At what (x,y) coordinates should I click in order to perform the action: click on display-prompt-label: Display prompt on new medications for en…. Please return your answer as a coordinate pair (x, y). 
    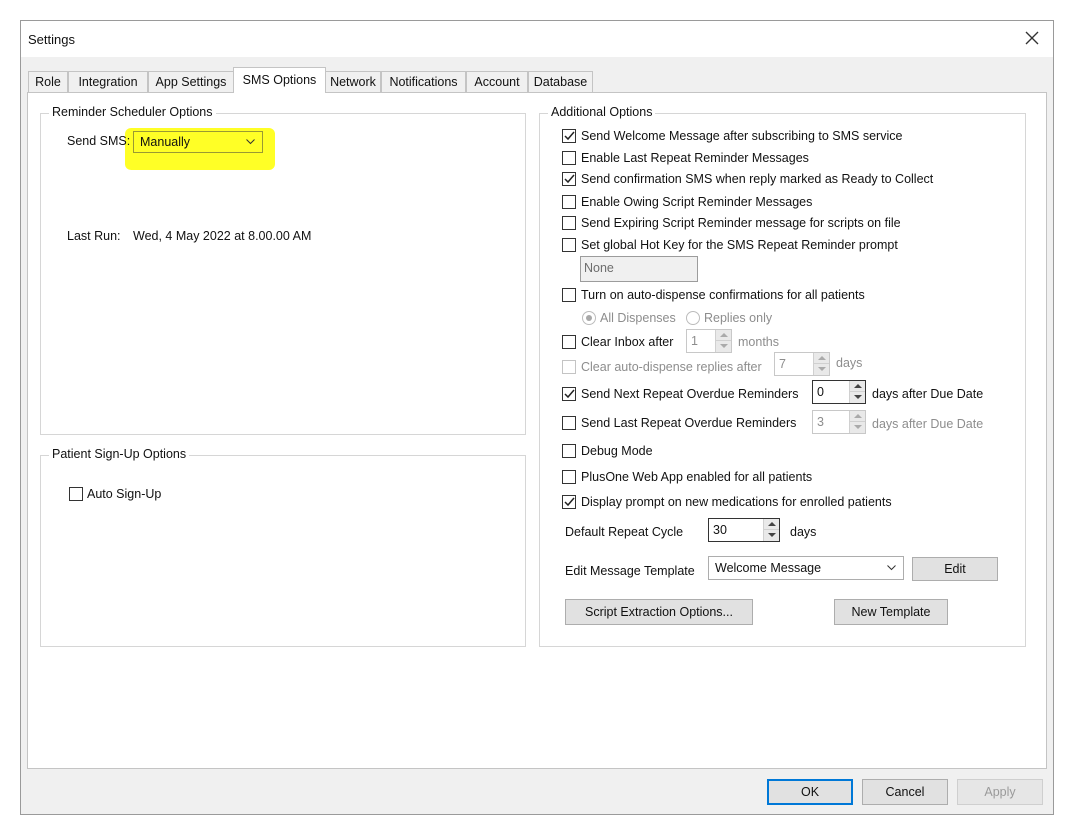
    Looking at the image, I should click on (736, 502).